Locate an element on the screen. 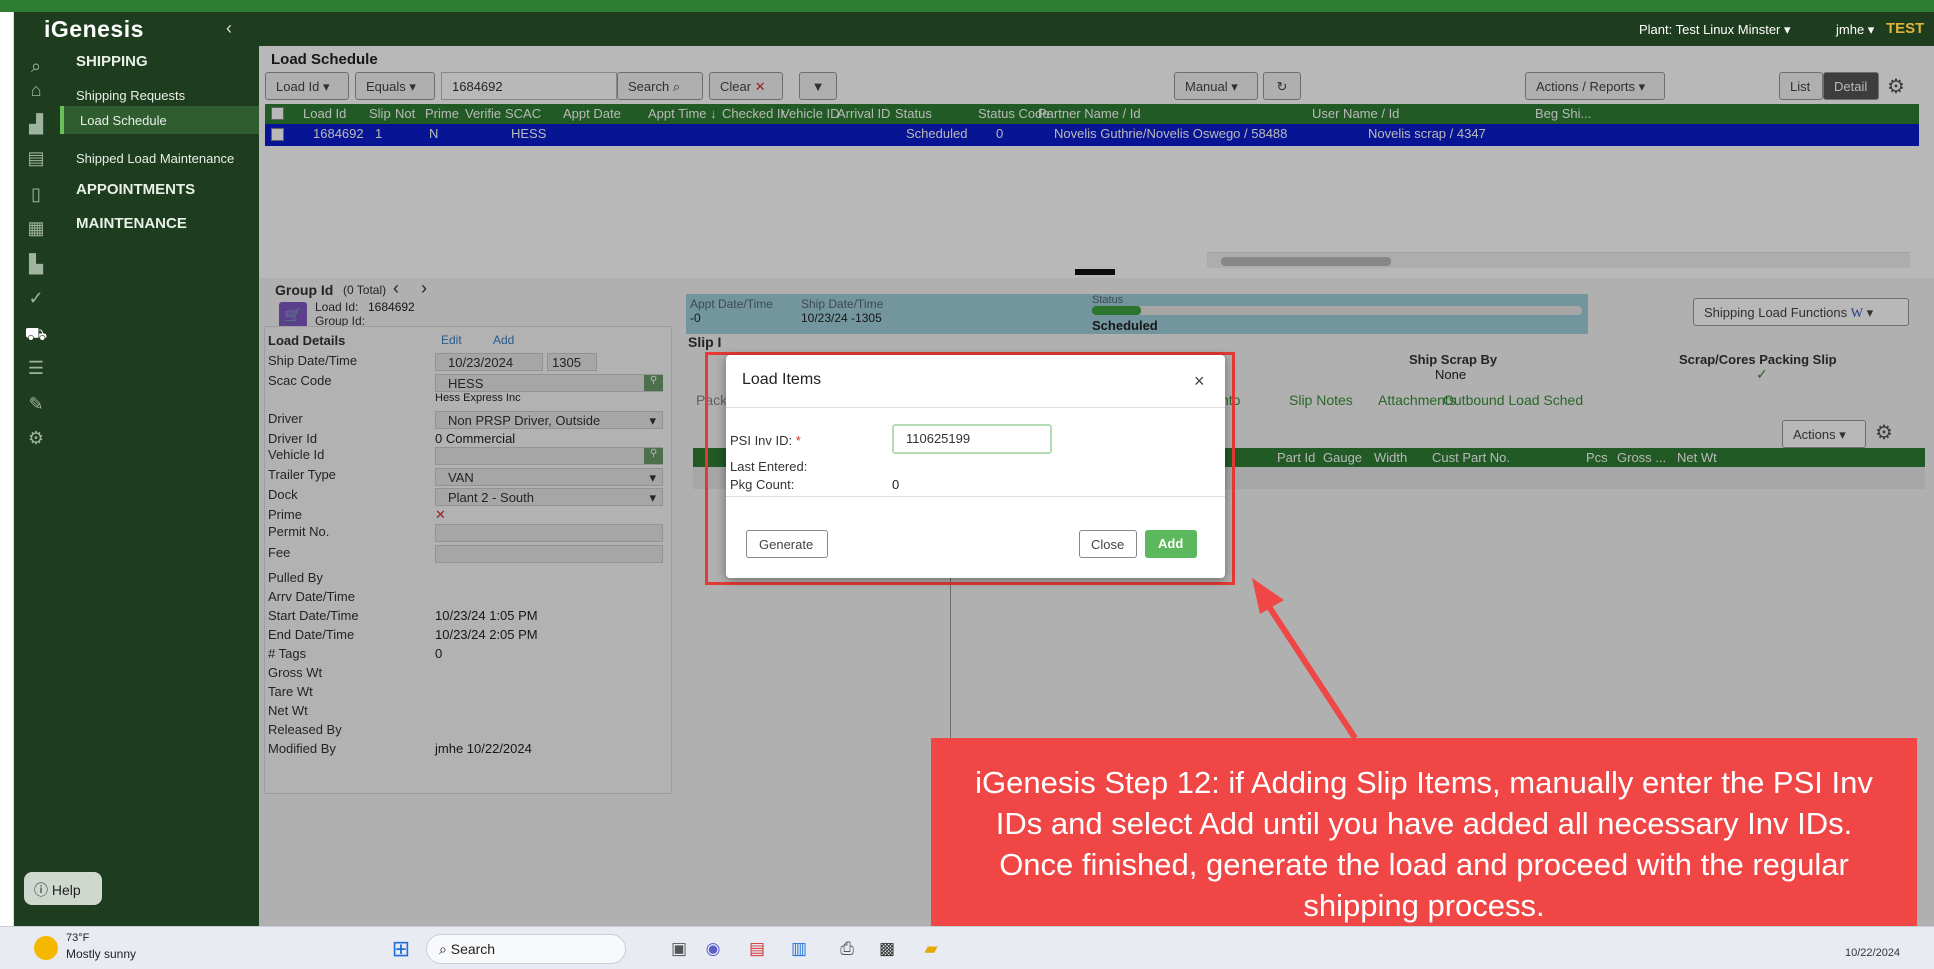  folder-icon: ▰ is located at coordinates (931, 949).